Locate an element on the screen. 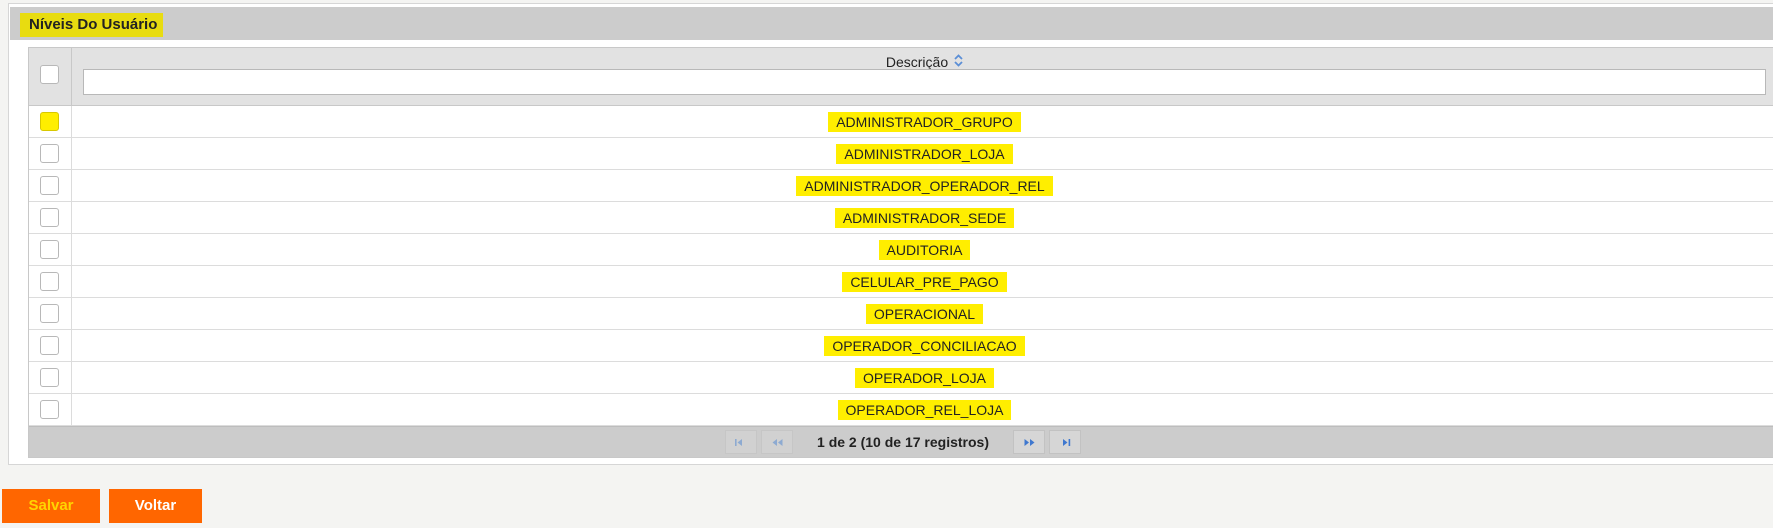  row-descricao-cell: OPERACIONAL is located at coordinates (922, 313).